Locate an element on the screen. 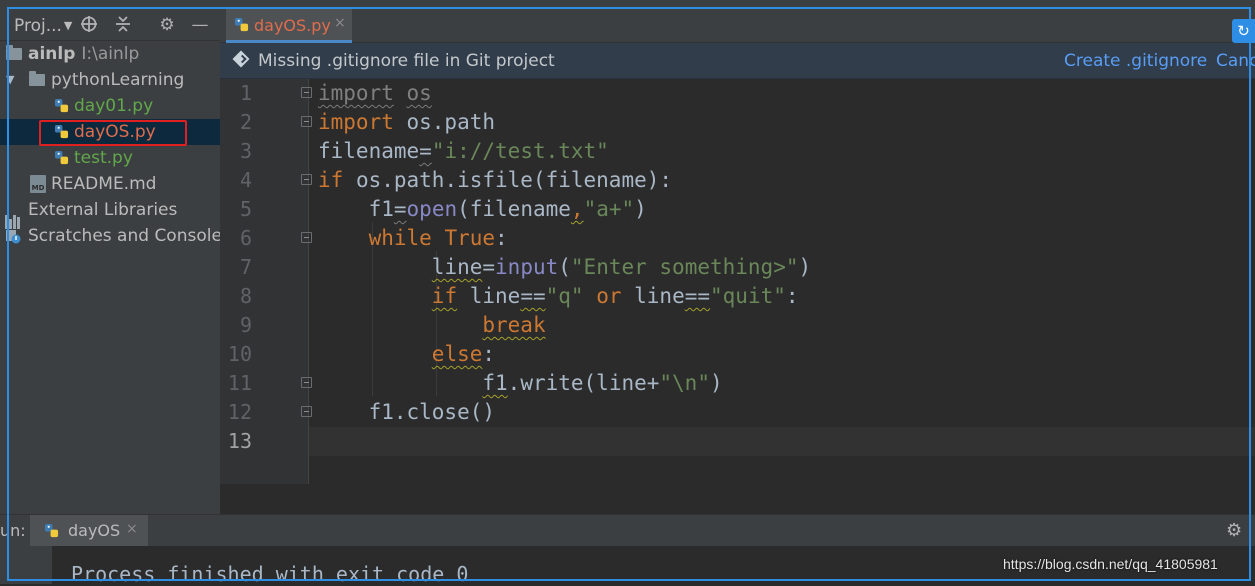  current-line-highlight is located at coordinates (782, 441).